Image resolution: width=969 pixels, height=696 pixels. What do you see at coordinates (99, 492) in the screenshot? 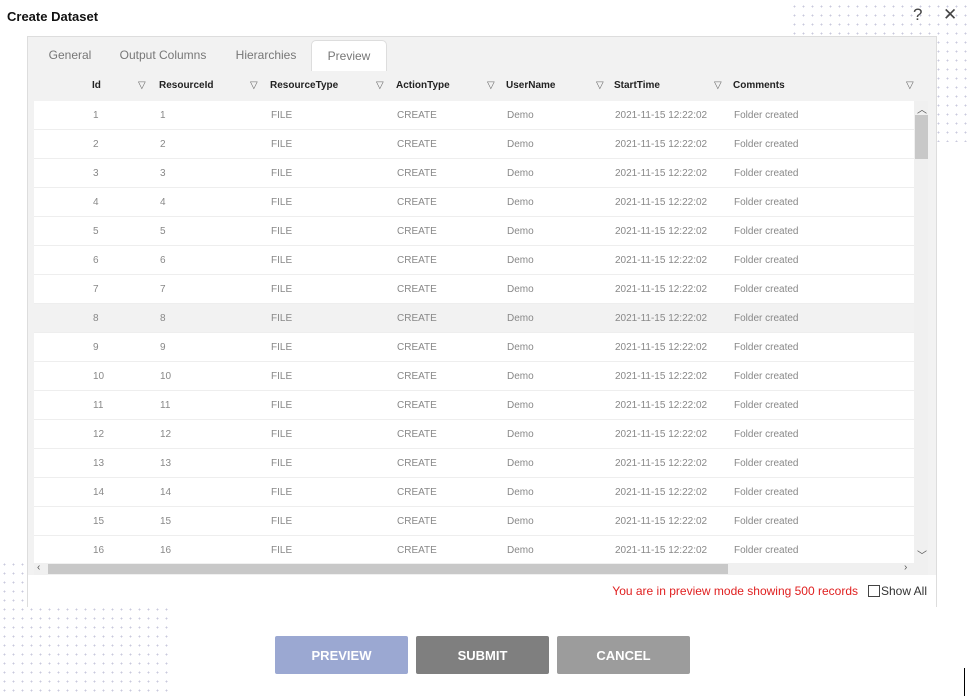
I see `cell-id: 14` at bounding box center [99, 492].